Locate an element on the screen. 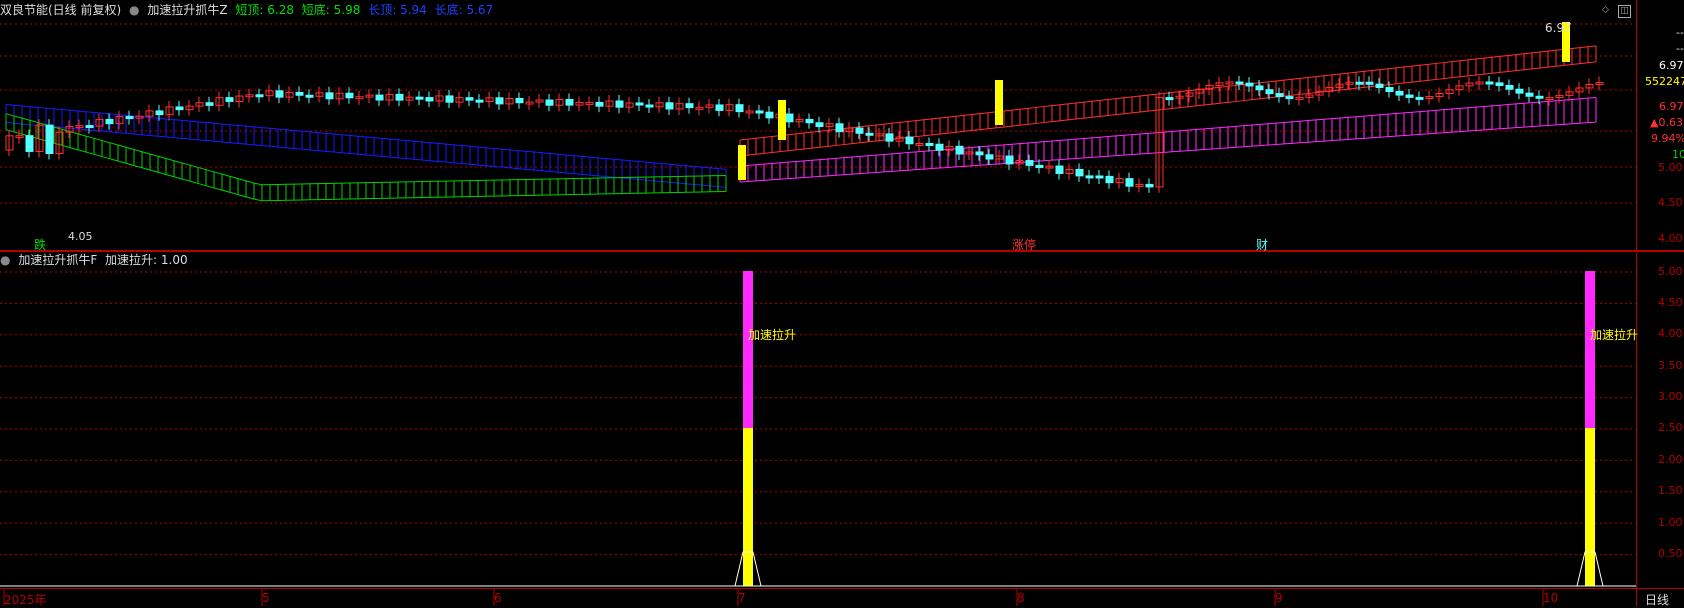 The height and width of the screenshot is (608, 1684). info-change: ▲0.63 is located at coordinates (1666, 122).